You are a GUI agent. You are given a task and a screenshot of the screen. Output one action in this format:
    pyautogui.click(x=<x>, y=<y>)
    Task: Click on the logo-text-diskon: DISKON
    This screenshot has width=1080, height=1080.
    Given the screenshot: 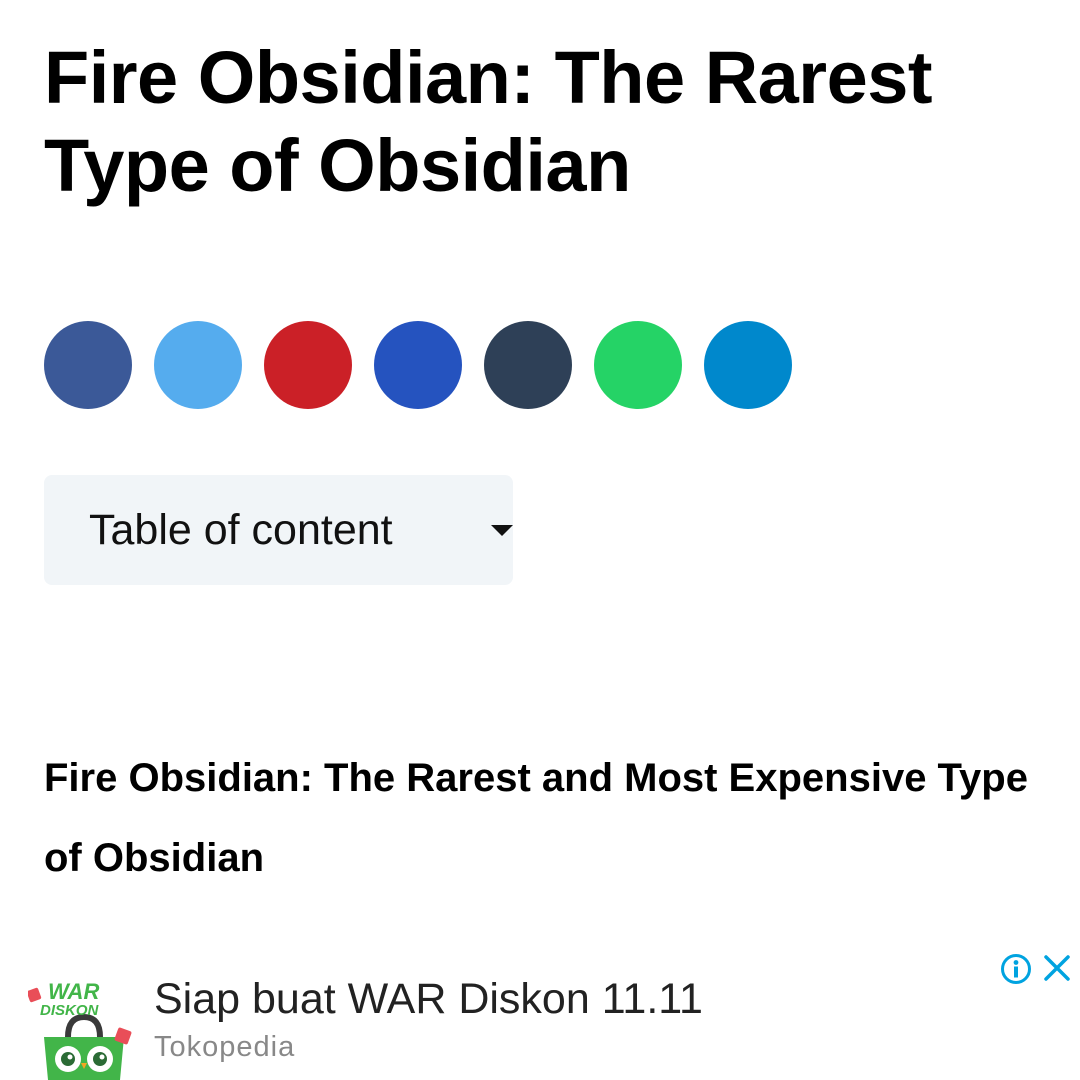 What is the action you would take?
    pyautogui.click(x=70, y=1010)
    